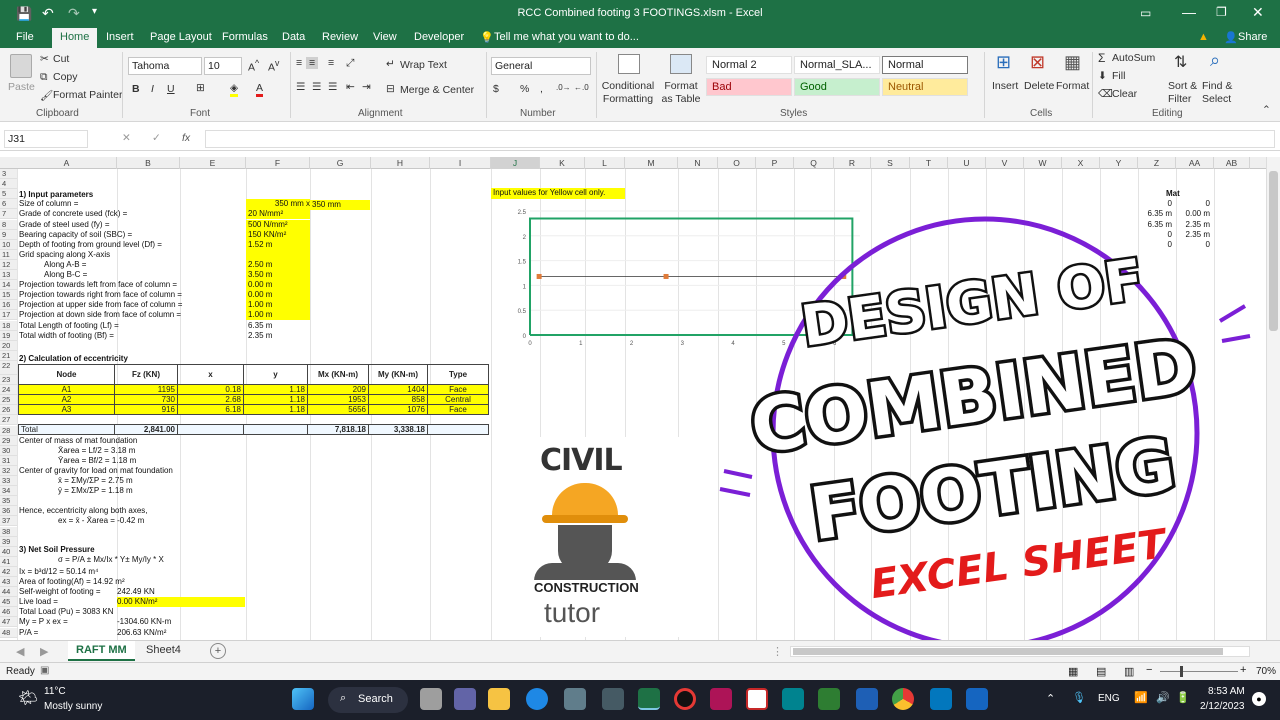 This screenshot has width=1280, height=720. Describe the element at coordinates (1232, 163) in the screenshot. I see `column-header: AB` at that location.